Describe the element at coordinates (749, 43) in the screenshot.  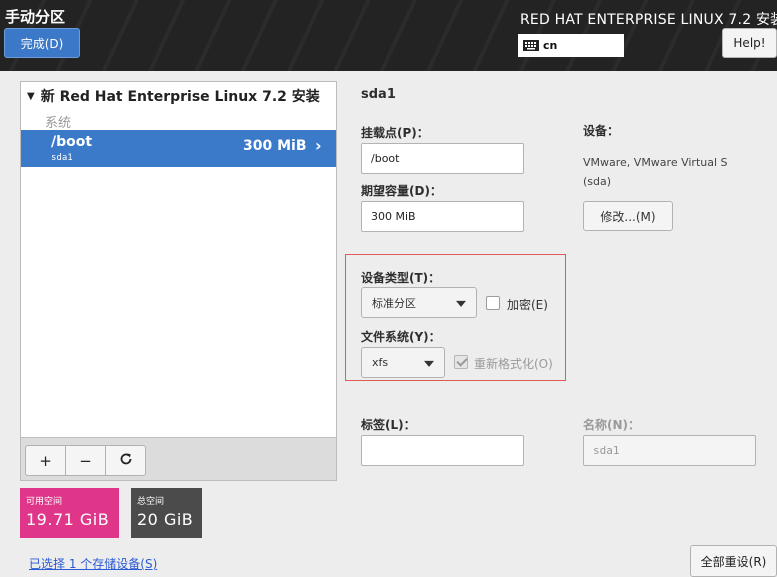
I see `help-button: Help!` at that location.